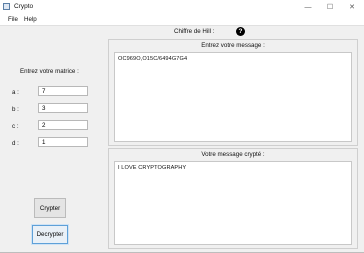 The height and width of the screenshot is (253, 364). Describe the element at coordinates (194, 31) in the screenshot. I see `hill-cipher-label: Chiffre de Hill :` at that location.